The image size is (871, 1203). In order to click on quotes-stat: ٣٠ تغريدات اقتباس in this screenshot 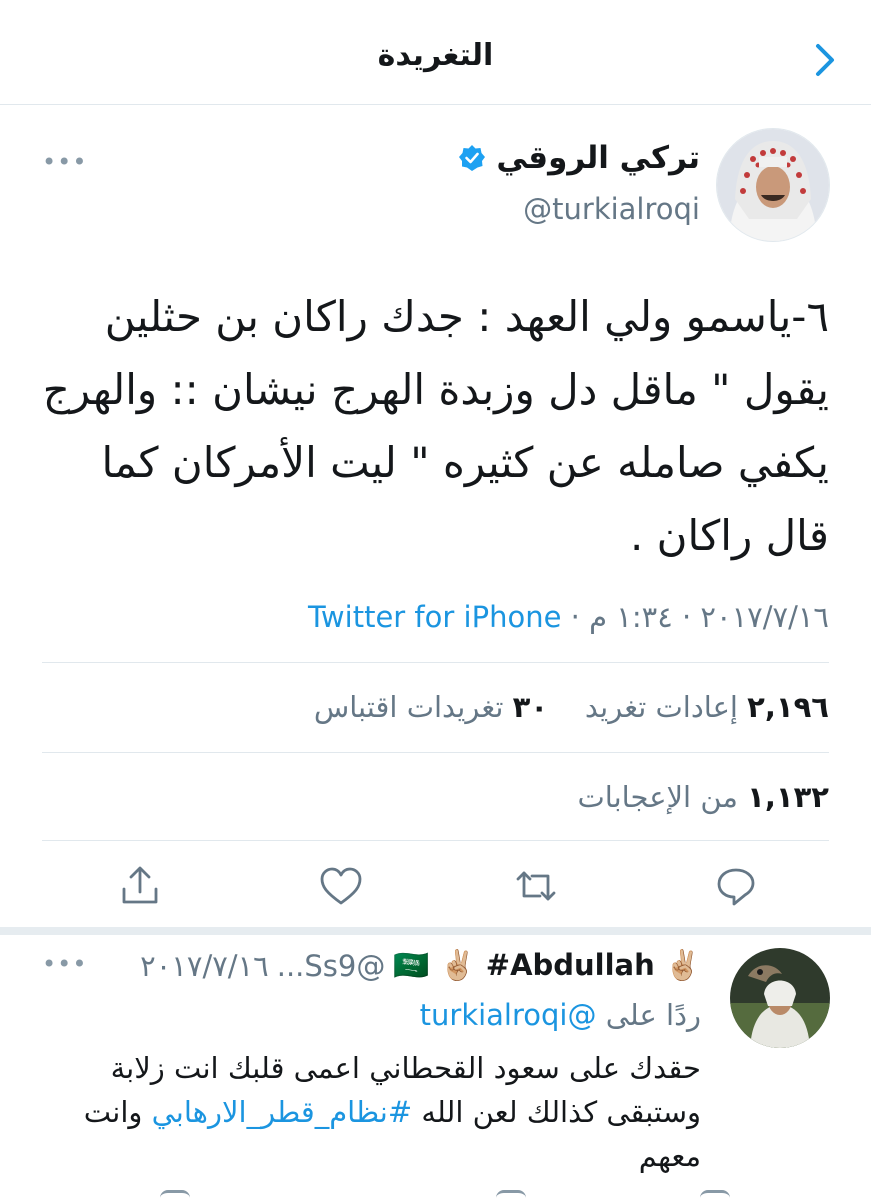, I will do `click(431, 707)`.